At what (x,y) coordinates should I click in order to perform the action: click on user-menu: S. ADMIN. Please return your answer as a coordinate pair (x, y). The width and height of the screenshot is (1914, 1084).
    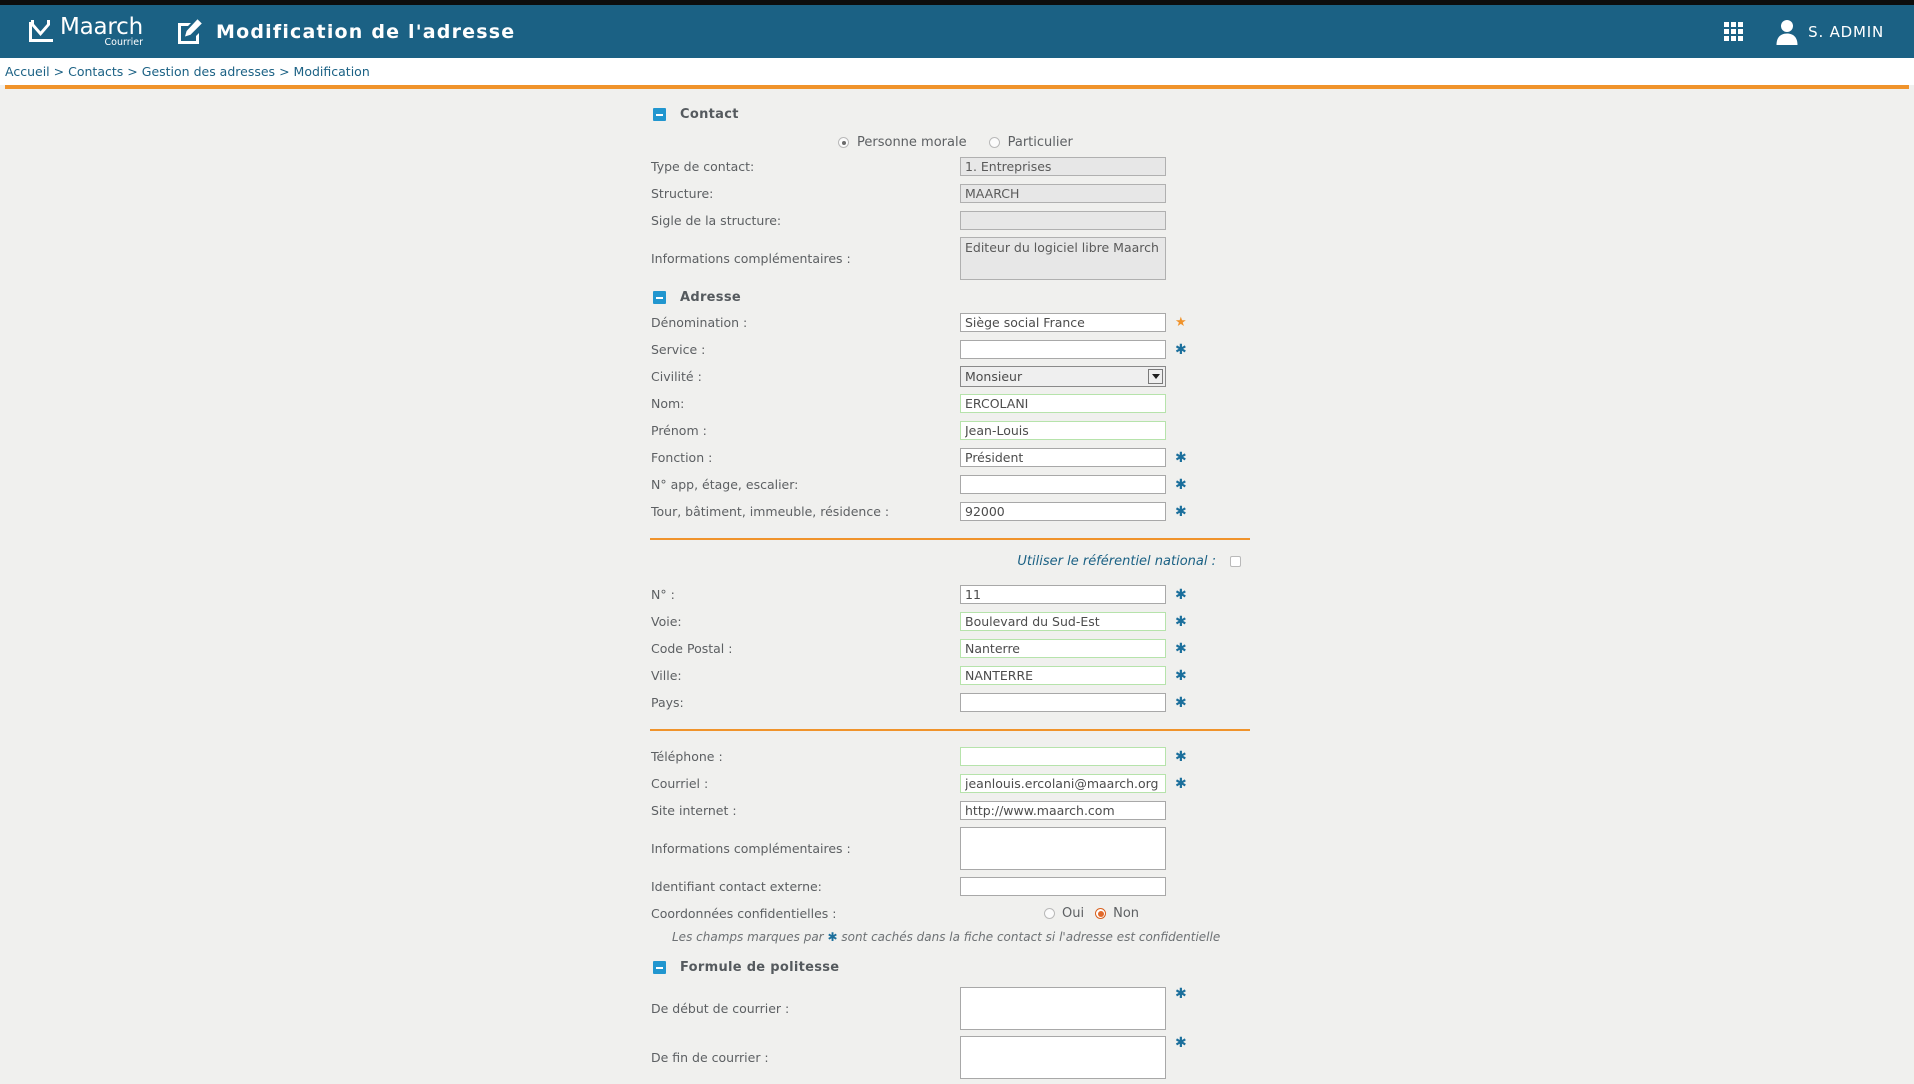
    Looking at the image, I should click on (1829, 32).